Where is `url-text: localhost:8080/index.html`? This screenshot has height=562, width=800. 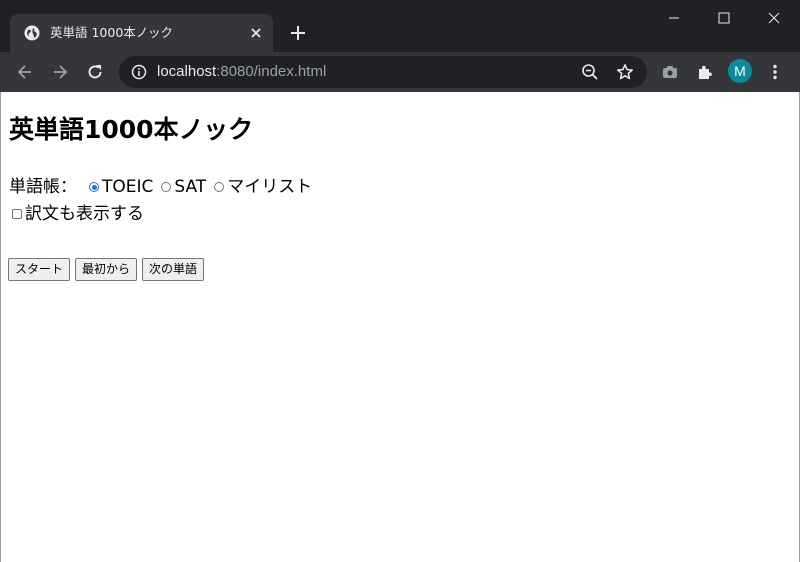
url-text: localhost:8080/index.html is located at coordinates (241, 72).